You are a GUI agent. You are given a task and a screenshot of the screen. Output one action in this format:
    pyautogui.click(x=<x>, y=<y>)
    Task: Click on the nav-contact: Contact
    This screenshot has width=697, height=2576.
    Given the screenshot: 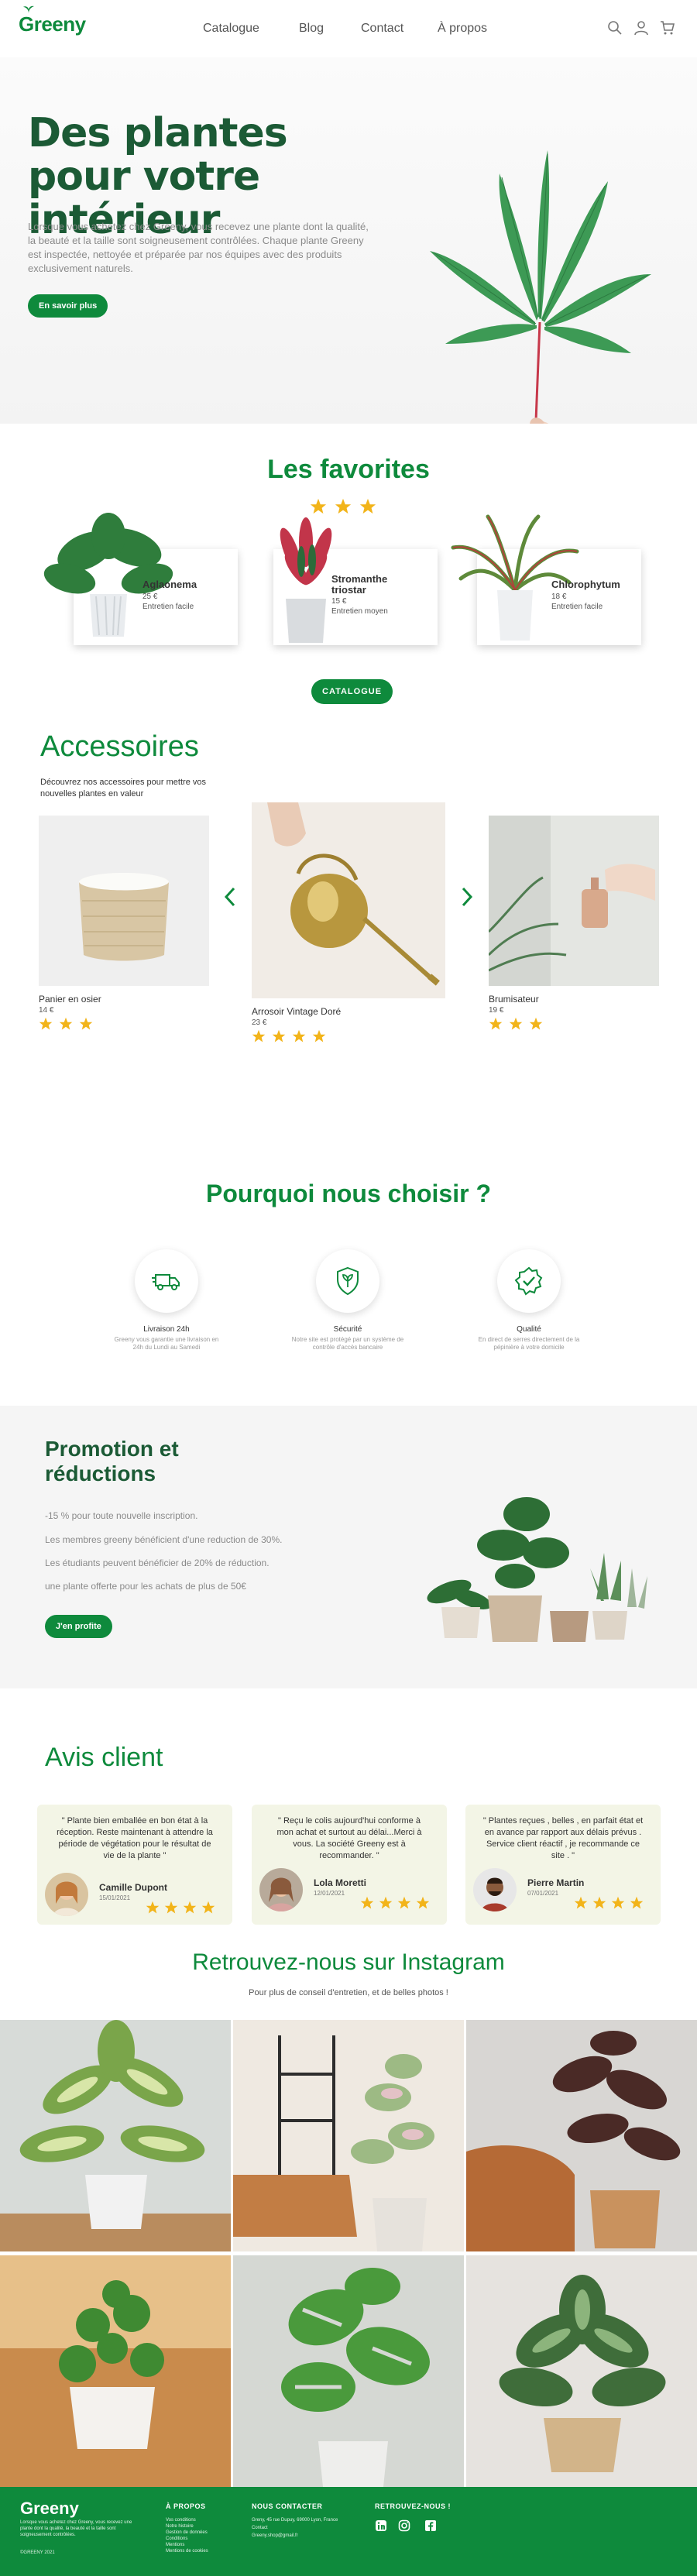 What is the action you would take?
    pyautogui.click(x=382, y=29)
    